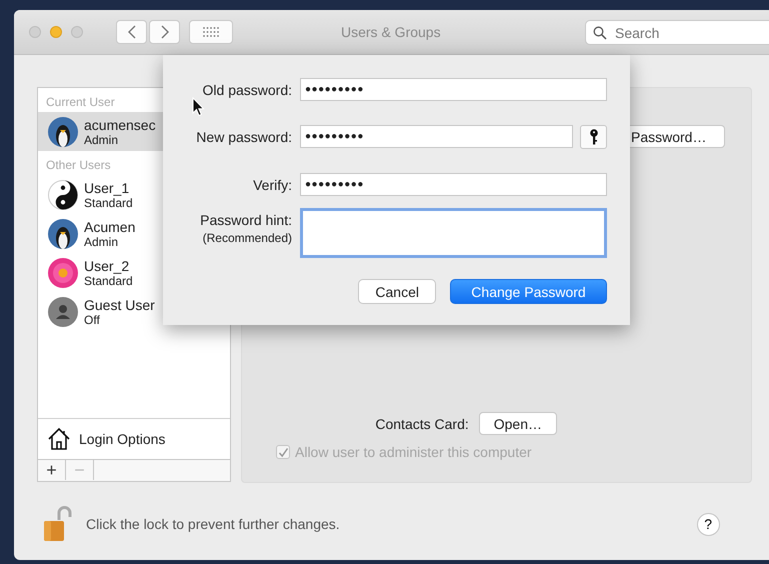 This screenshot has width=769, height=564. I want to click on user-name: Guest User, so click(119, 304).